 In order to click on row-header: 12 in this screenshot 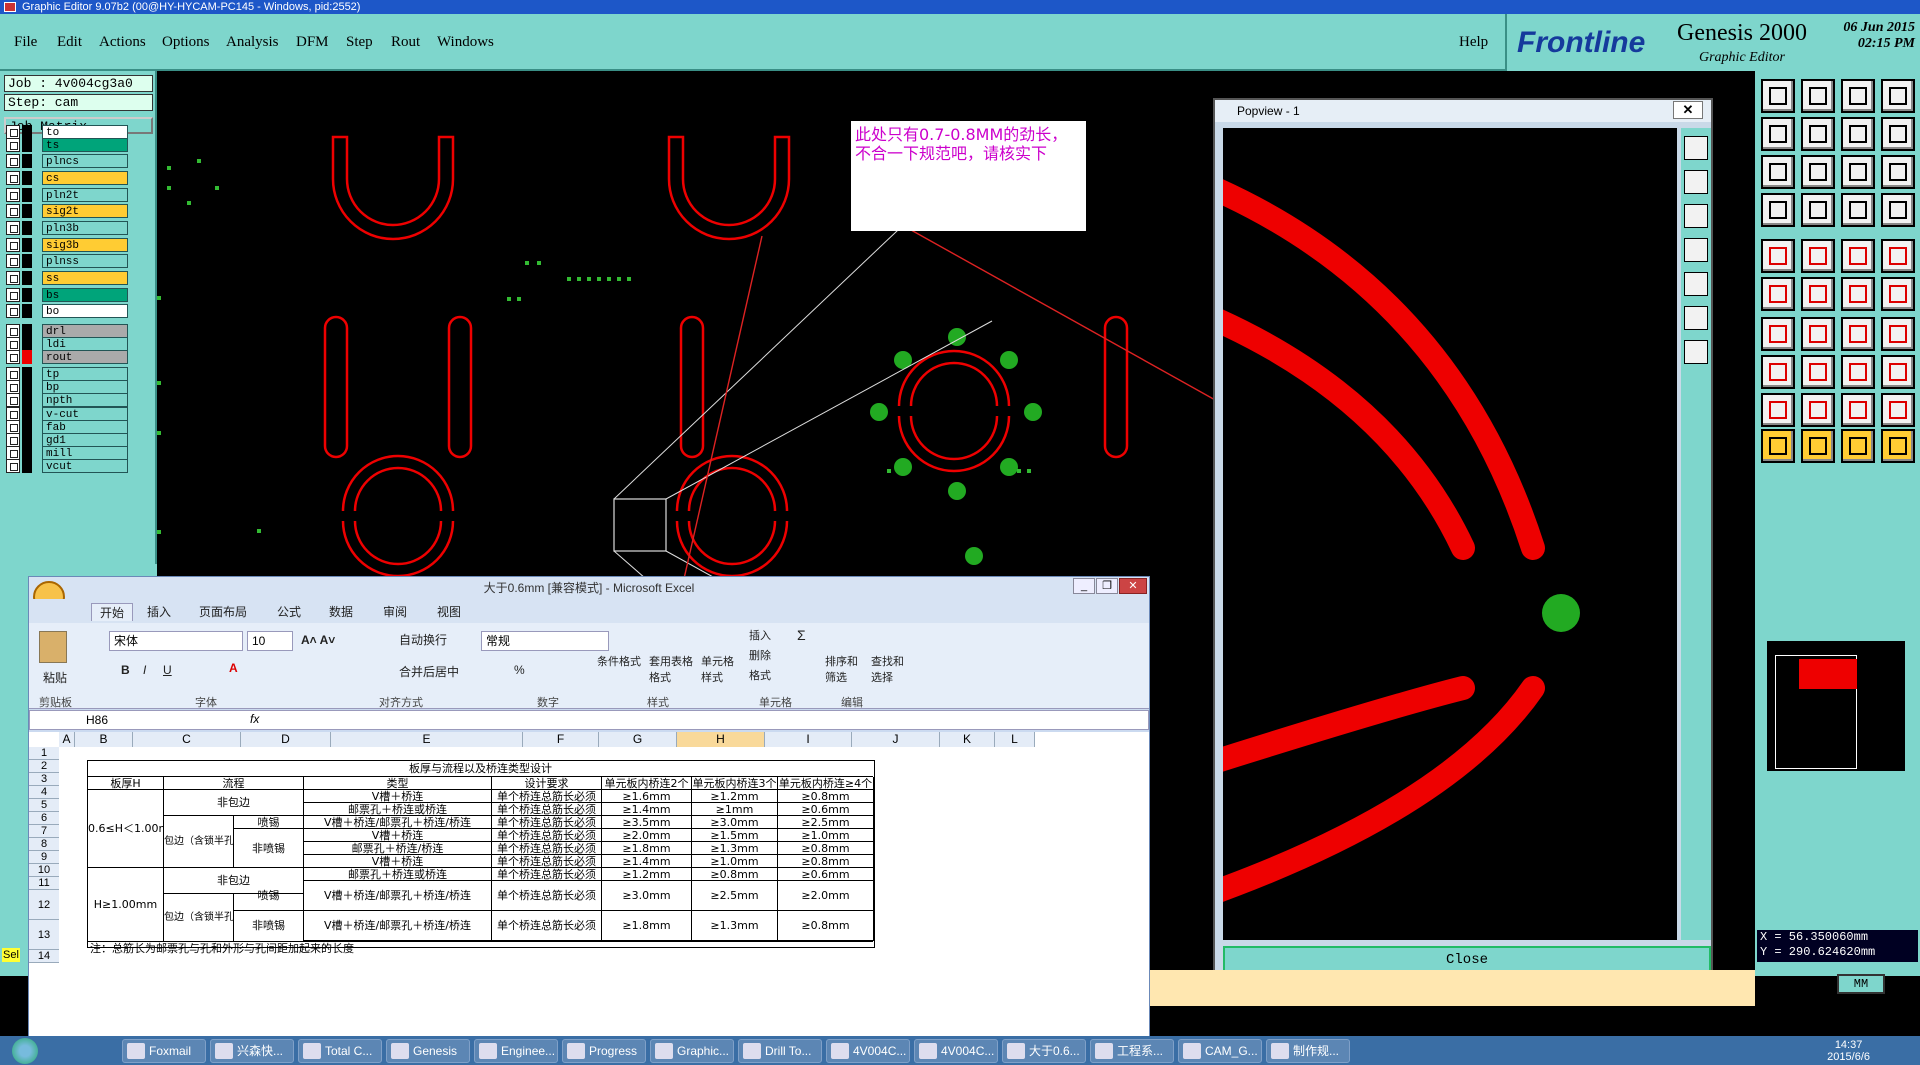, I will do `click(44, 905)`.